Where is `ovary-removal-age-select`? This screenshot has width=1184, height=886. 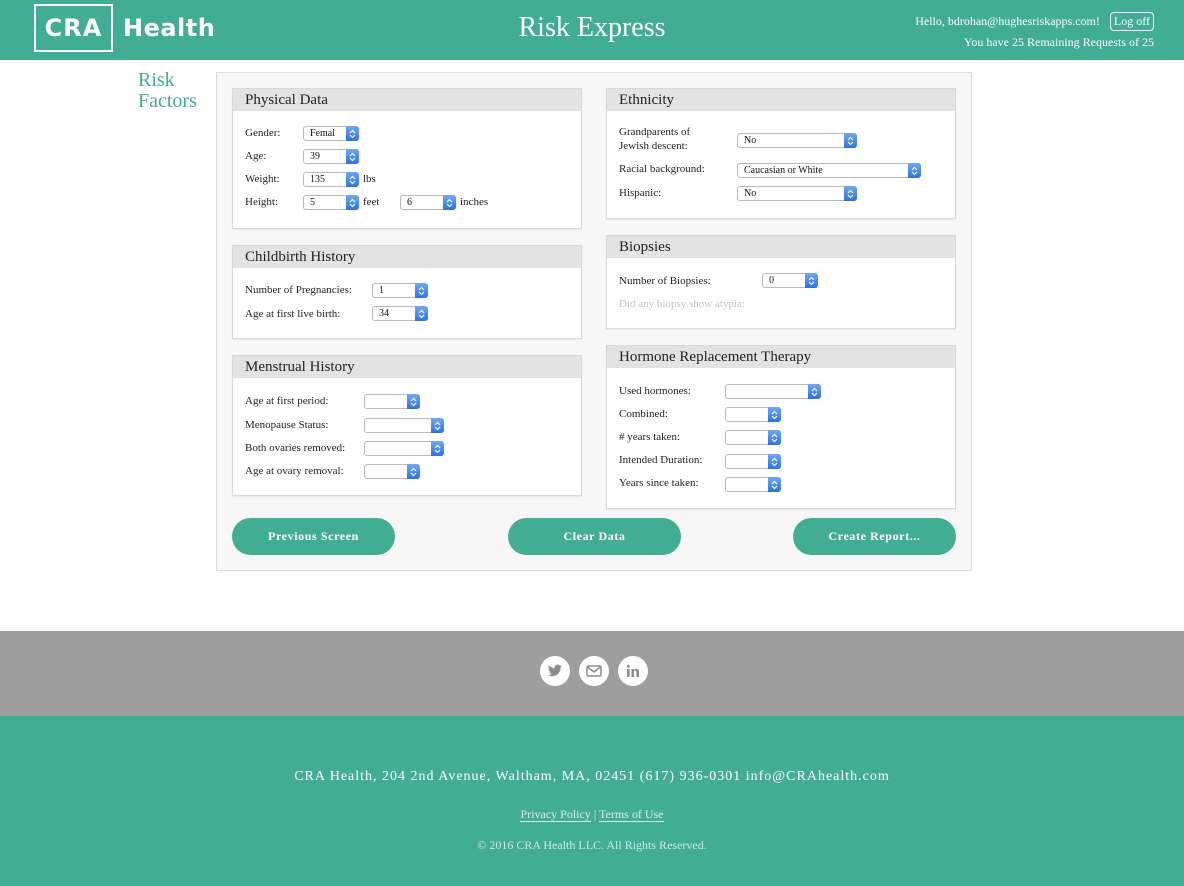
ovary-removal-age-select is located at coordinates (392, 471).